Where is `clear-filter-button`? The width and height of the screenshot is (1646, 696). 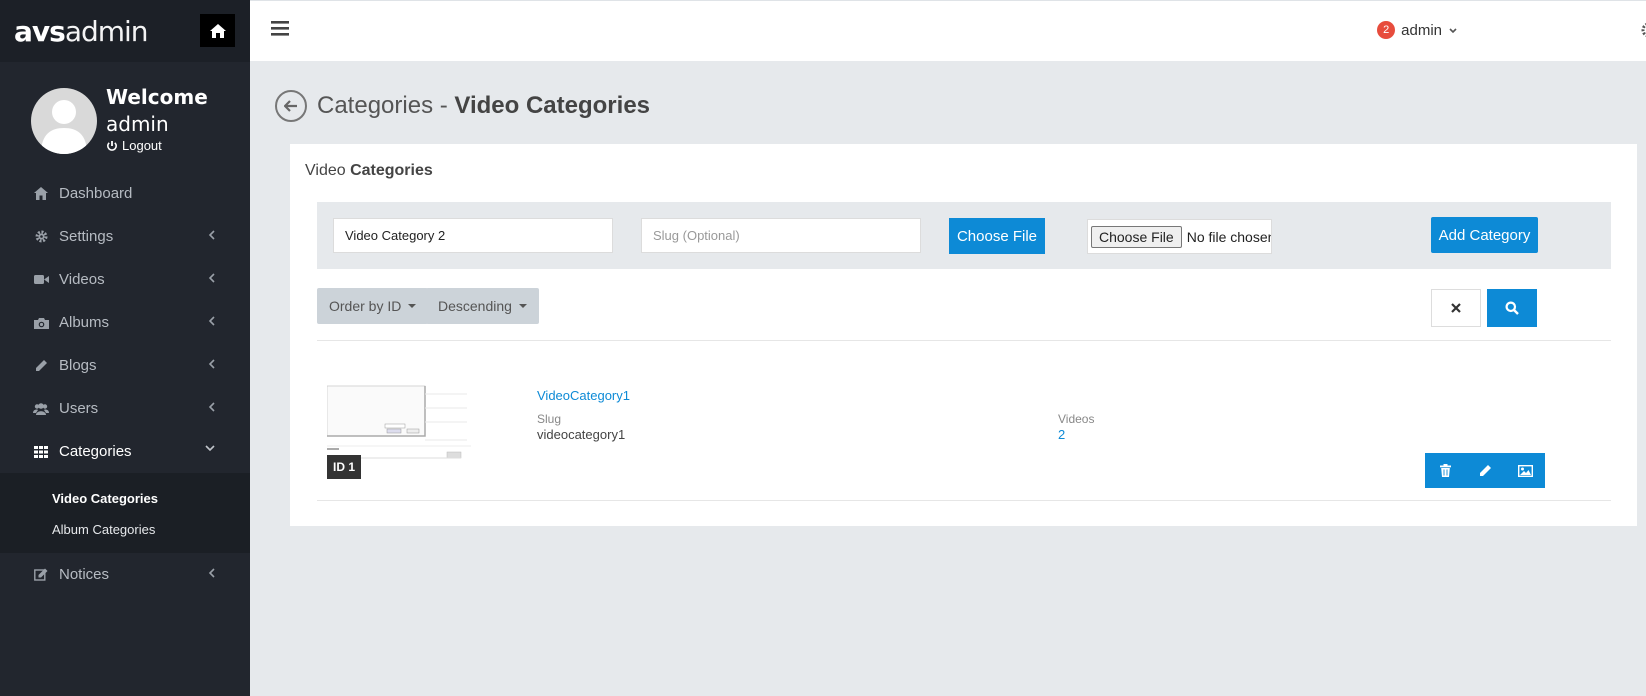 clear-filter-button is located at coordinates (1456, 308).